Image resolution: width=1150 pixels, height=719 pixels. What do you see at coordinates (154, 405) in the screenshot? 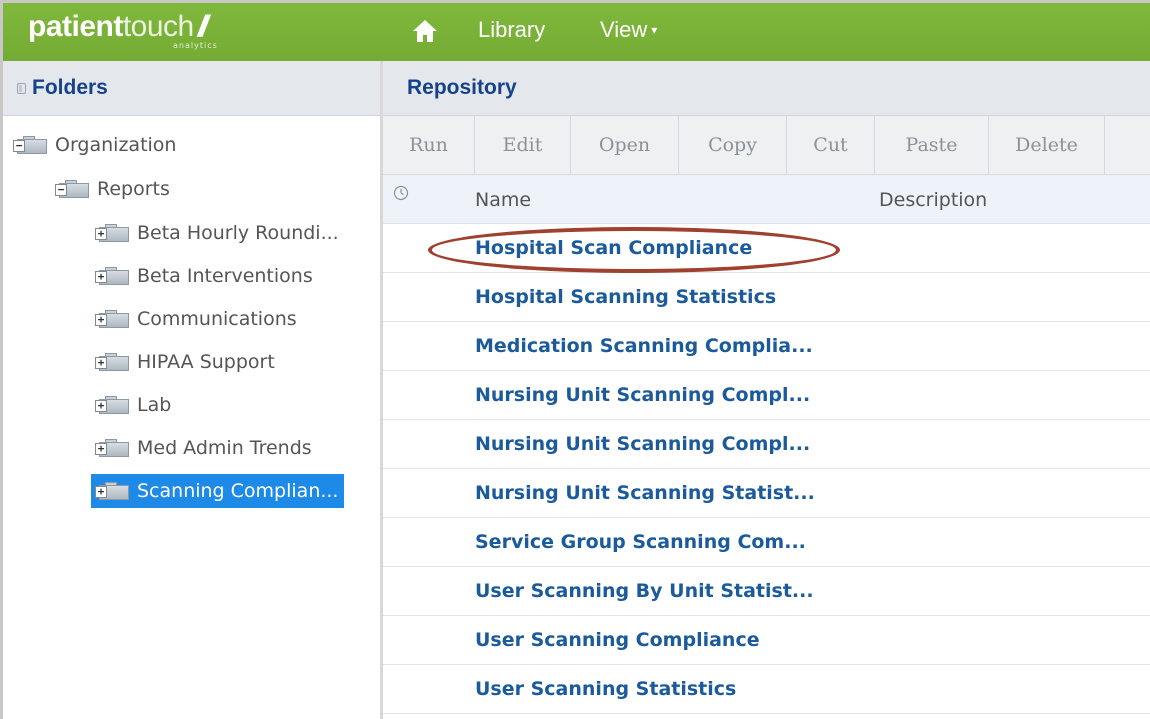
I see `tree-node-label: Lab` at bounding box center [154, 405].